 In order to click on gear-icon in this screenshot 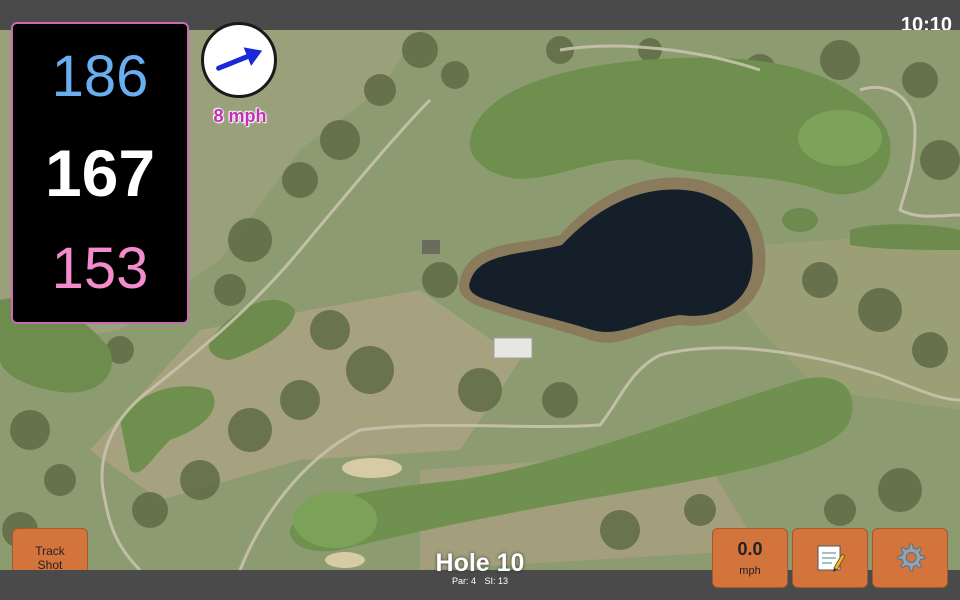, I will do `click(911, 557)`.